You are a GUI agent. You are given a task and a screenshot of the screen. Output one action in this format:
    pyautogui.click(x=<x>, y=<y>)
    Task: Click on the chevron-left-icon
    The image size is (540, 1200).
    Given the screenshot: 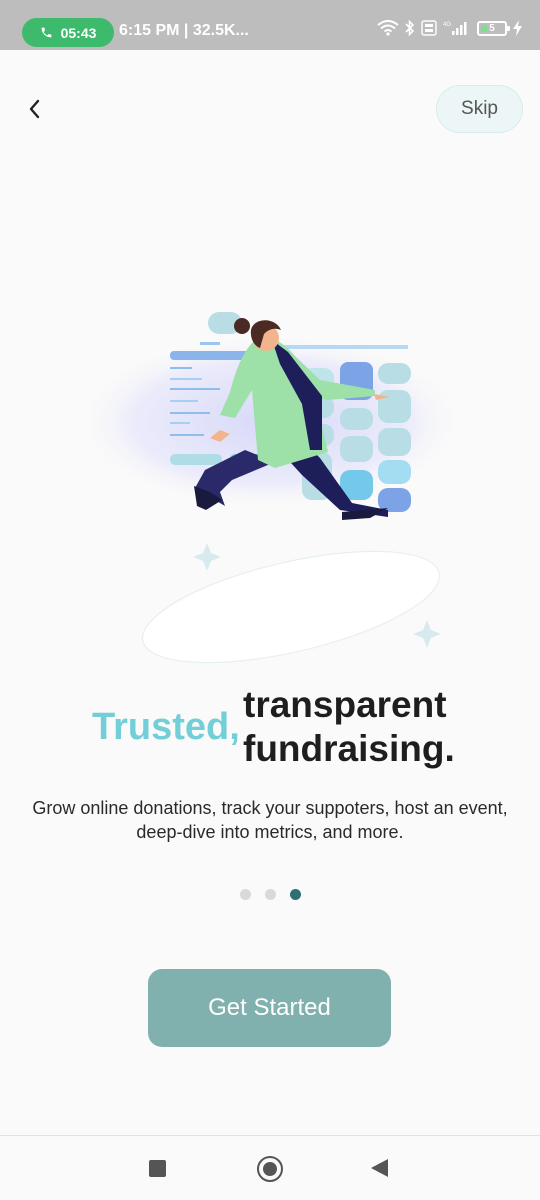 What is the action you would take?
    pyautogui.click(x=34, y=109)
    